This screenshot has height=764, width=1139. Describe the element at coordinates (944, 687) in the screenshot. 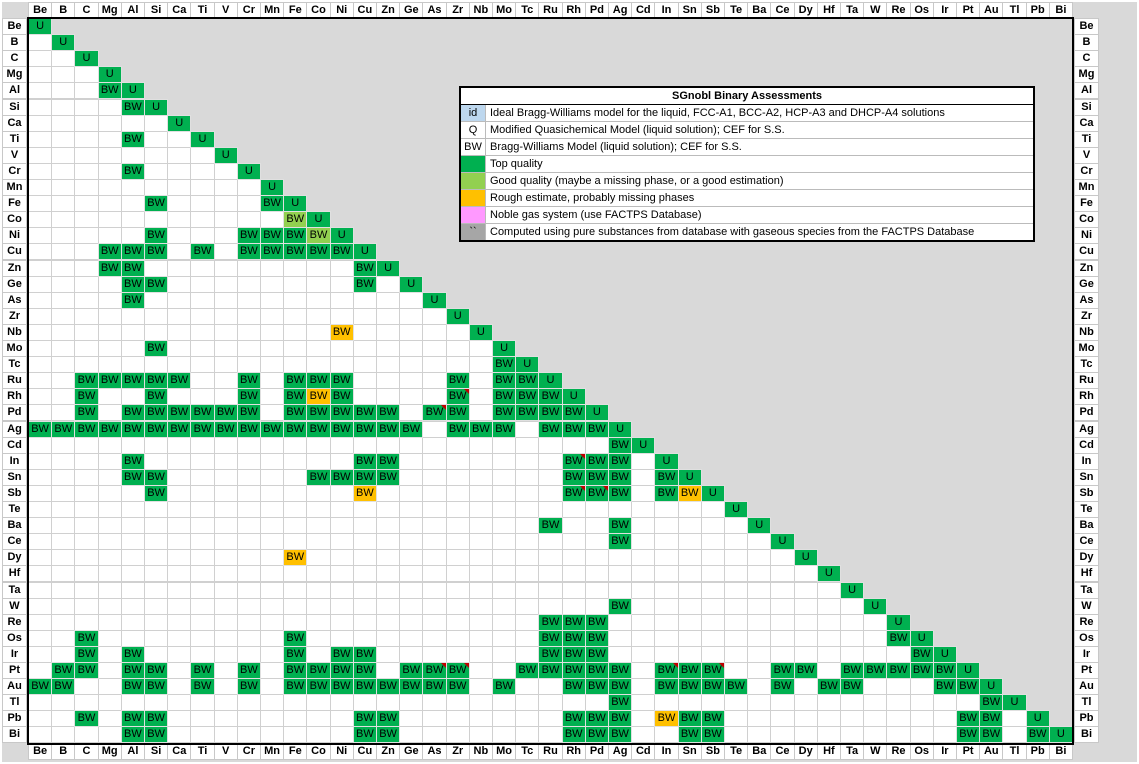

I see `binary-cell-au-ir: BW` at that location.